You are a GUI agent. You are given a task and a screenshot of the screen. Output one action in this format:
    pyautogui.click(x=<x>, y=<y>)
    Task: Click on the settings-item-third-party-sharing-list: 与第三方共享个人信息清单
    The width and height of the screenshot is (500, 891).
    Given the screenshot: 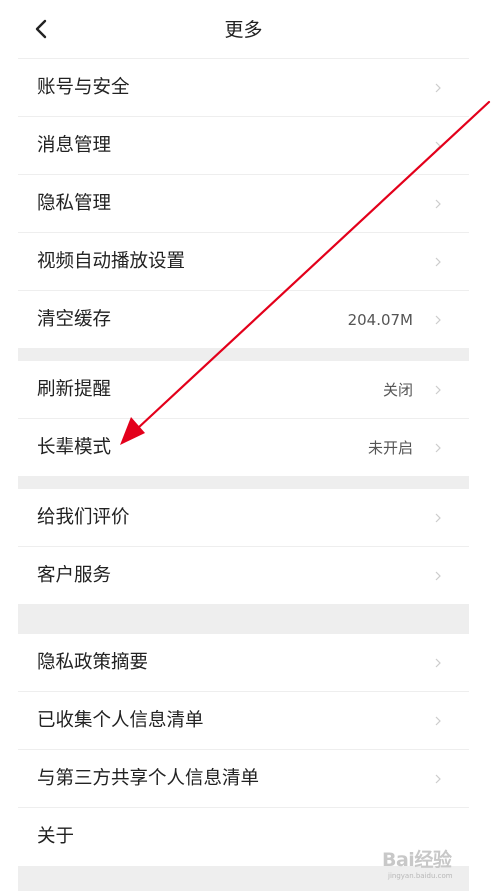 What is the action you would take?
    pyautogui.click(x=243, y=779)
    